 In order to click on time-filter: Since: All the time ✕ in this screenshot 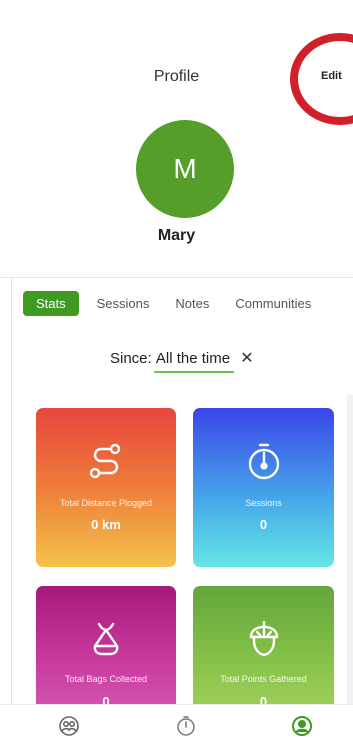, I will do `click(182, 360)`.